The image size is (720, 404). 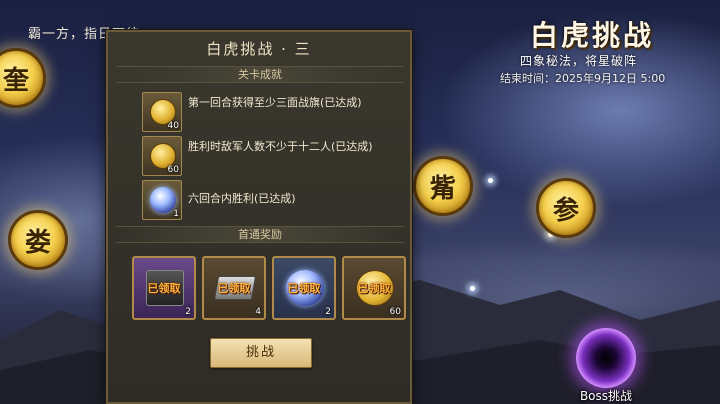 I want to click on boss-challenge-label: Boss挑战, so click(x=606, y=396).